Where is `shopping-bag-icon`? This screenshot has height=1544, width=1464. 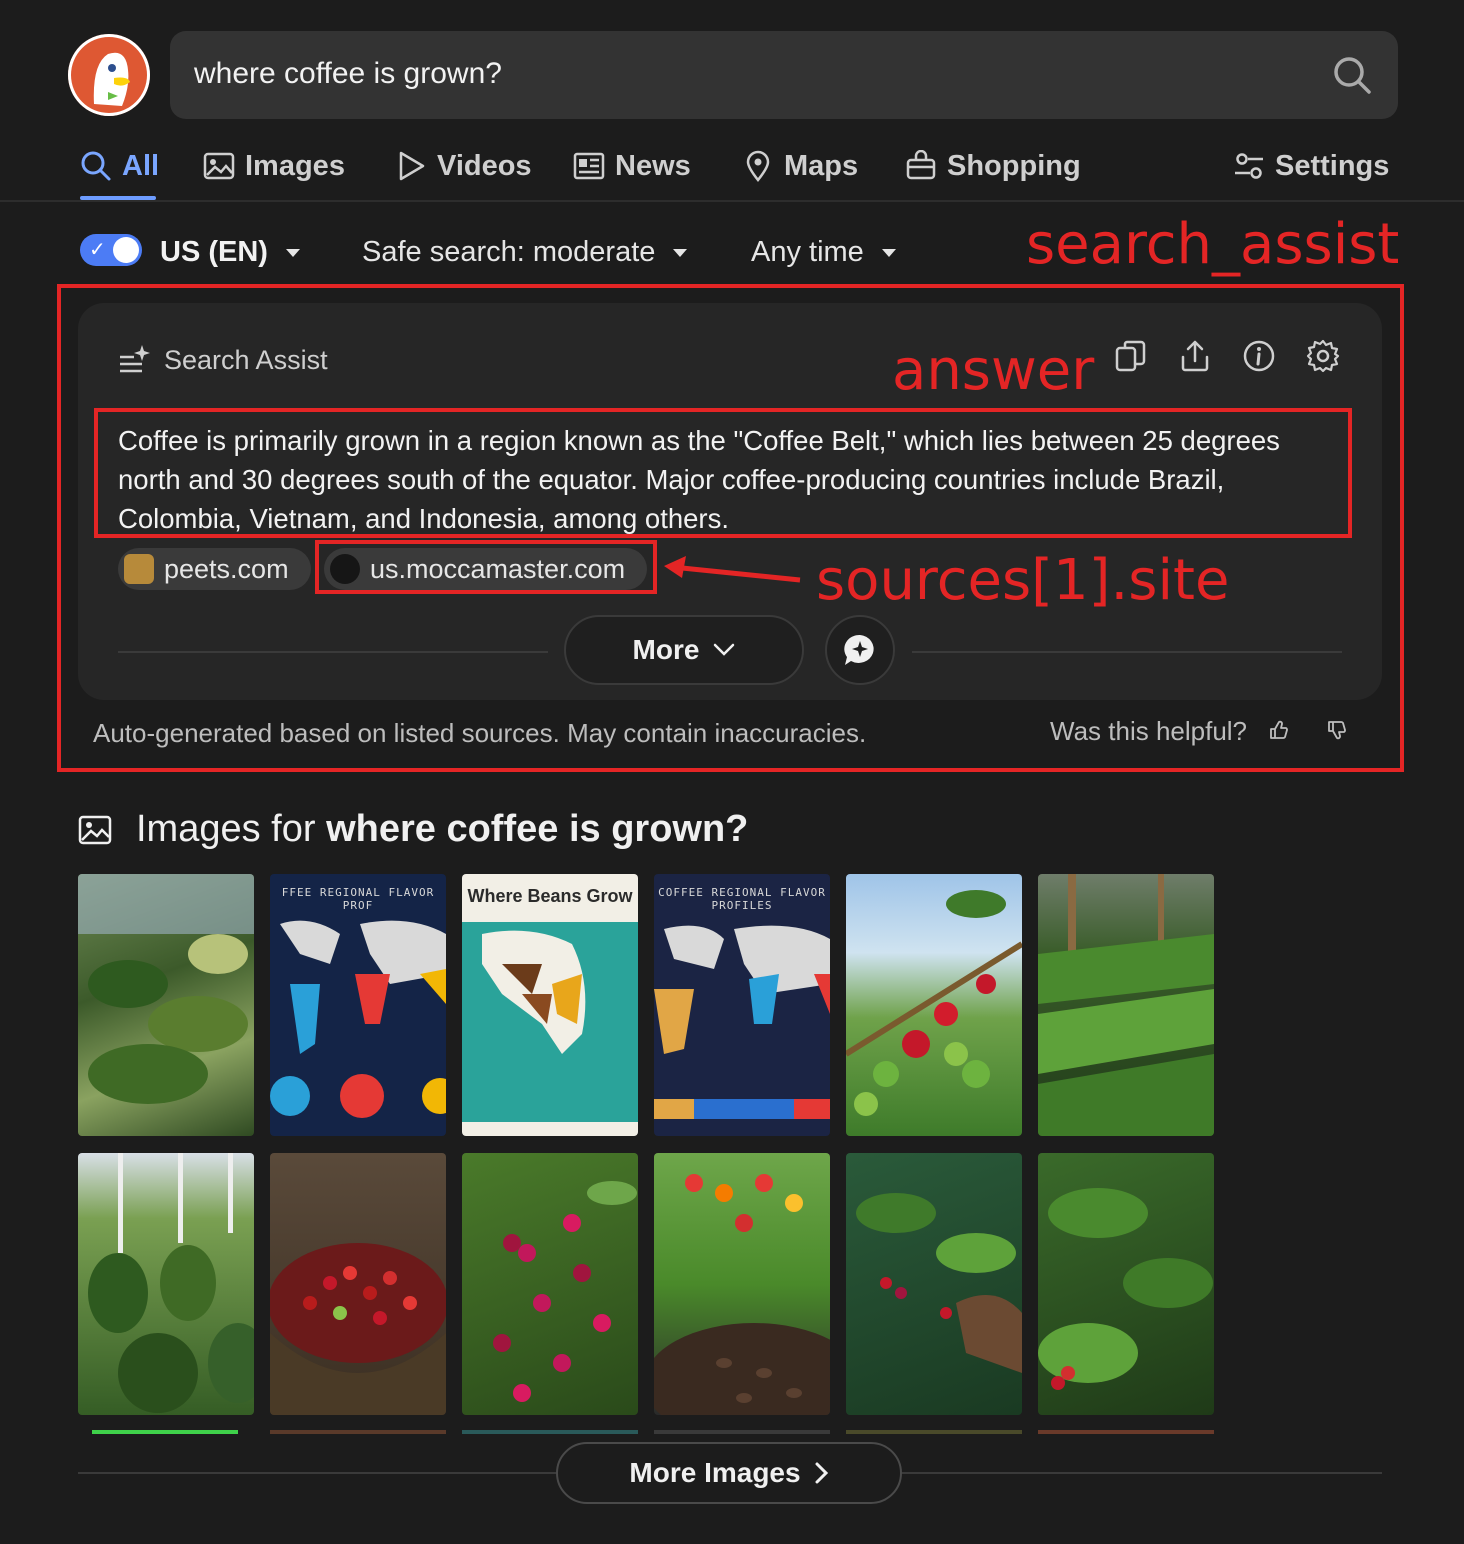 shopping-bag-icon is located at coordinates (921, 165).